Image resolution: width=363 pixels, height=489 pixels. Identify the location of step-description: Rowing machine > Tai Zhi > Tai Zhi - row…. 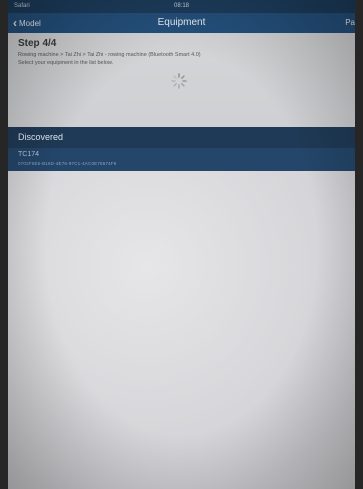
(109, 59).